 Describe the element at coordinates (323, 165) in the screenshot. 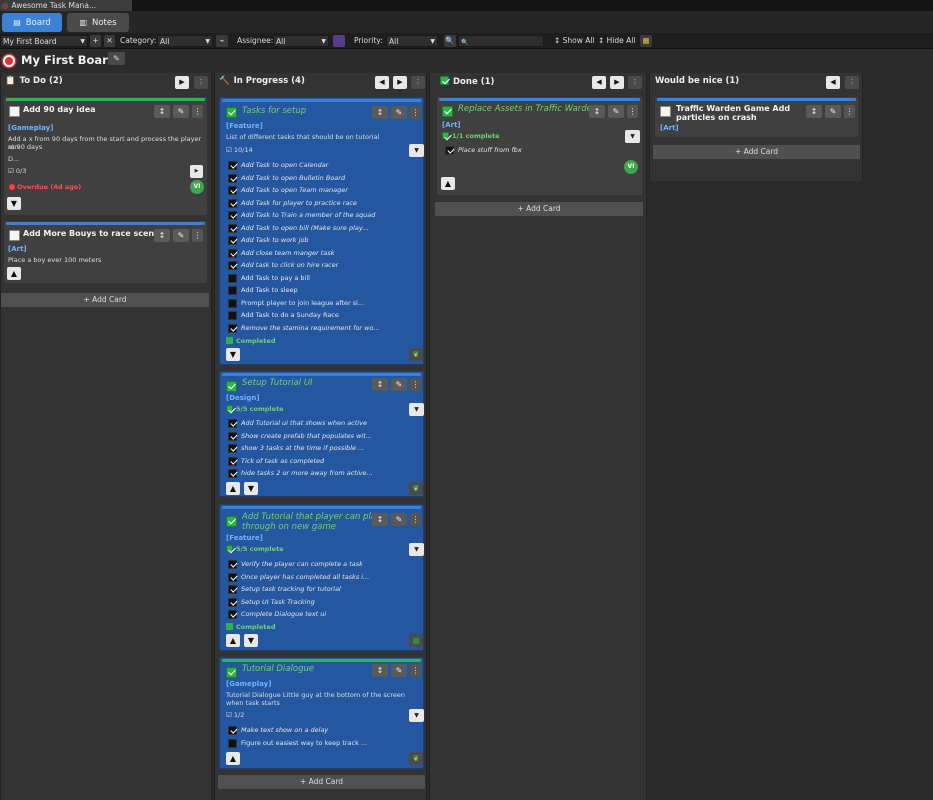

I see `subtask-item: Add Task to open Calendar` at that location.